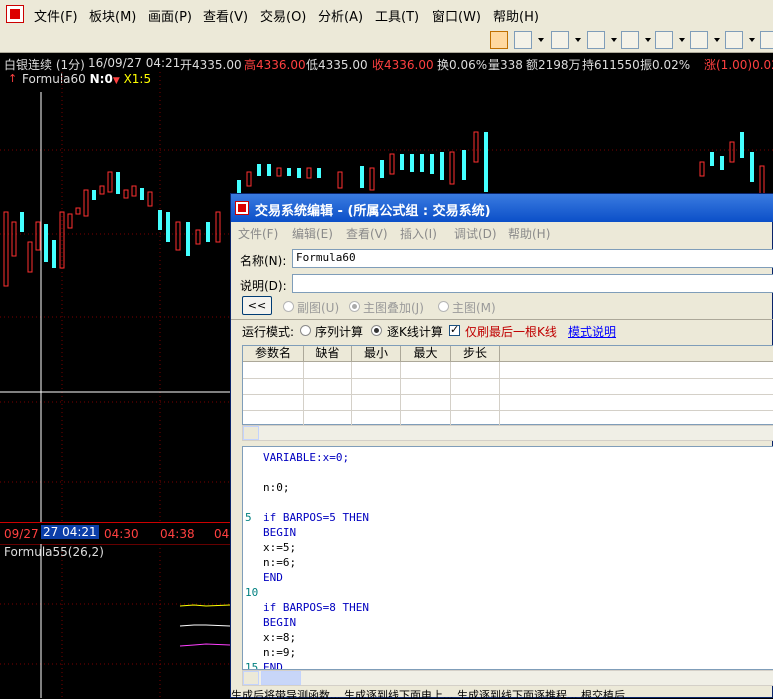 The height and width of the screenshot is (699, 773). I want to click on fan-tool-icon, so click(630, 40).